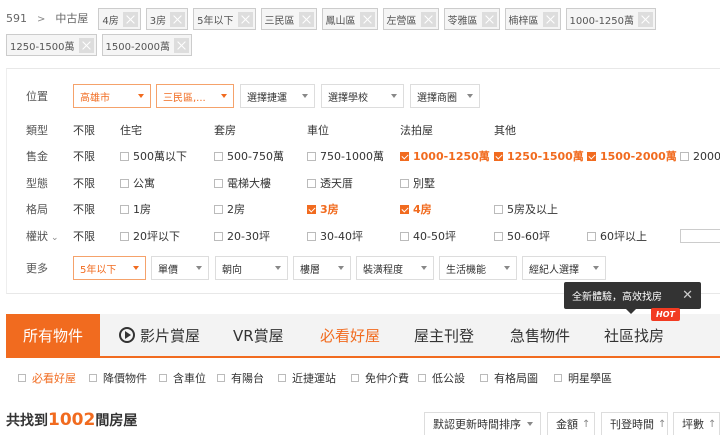  What do you see at coordinates (109, 268) in the screenshot?
I see `age-select: 5年以下` at bounding box center [109, 268].